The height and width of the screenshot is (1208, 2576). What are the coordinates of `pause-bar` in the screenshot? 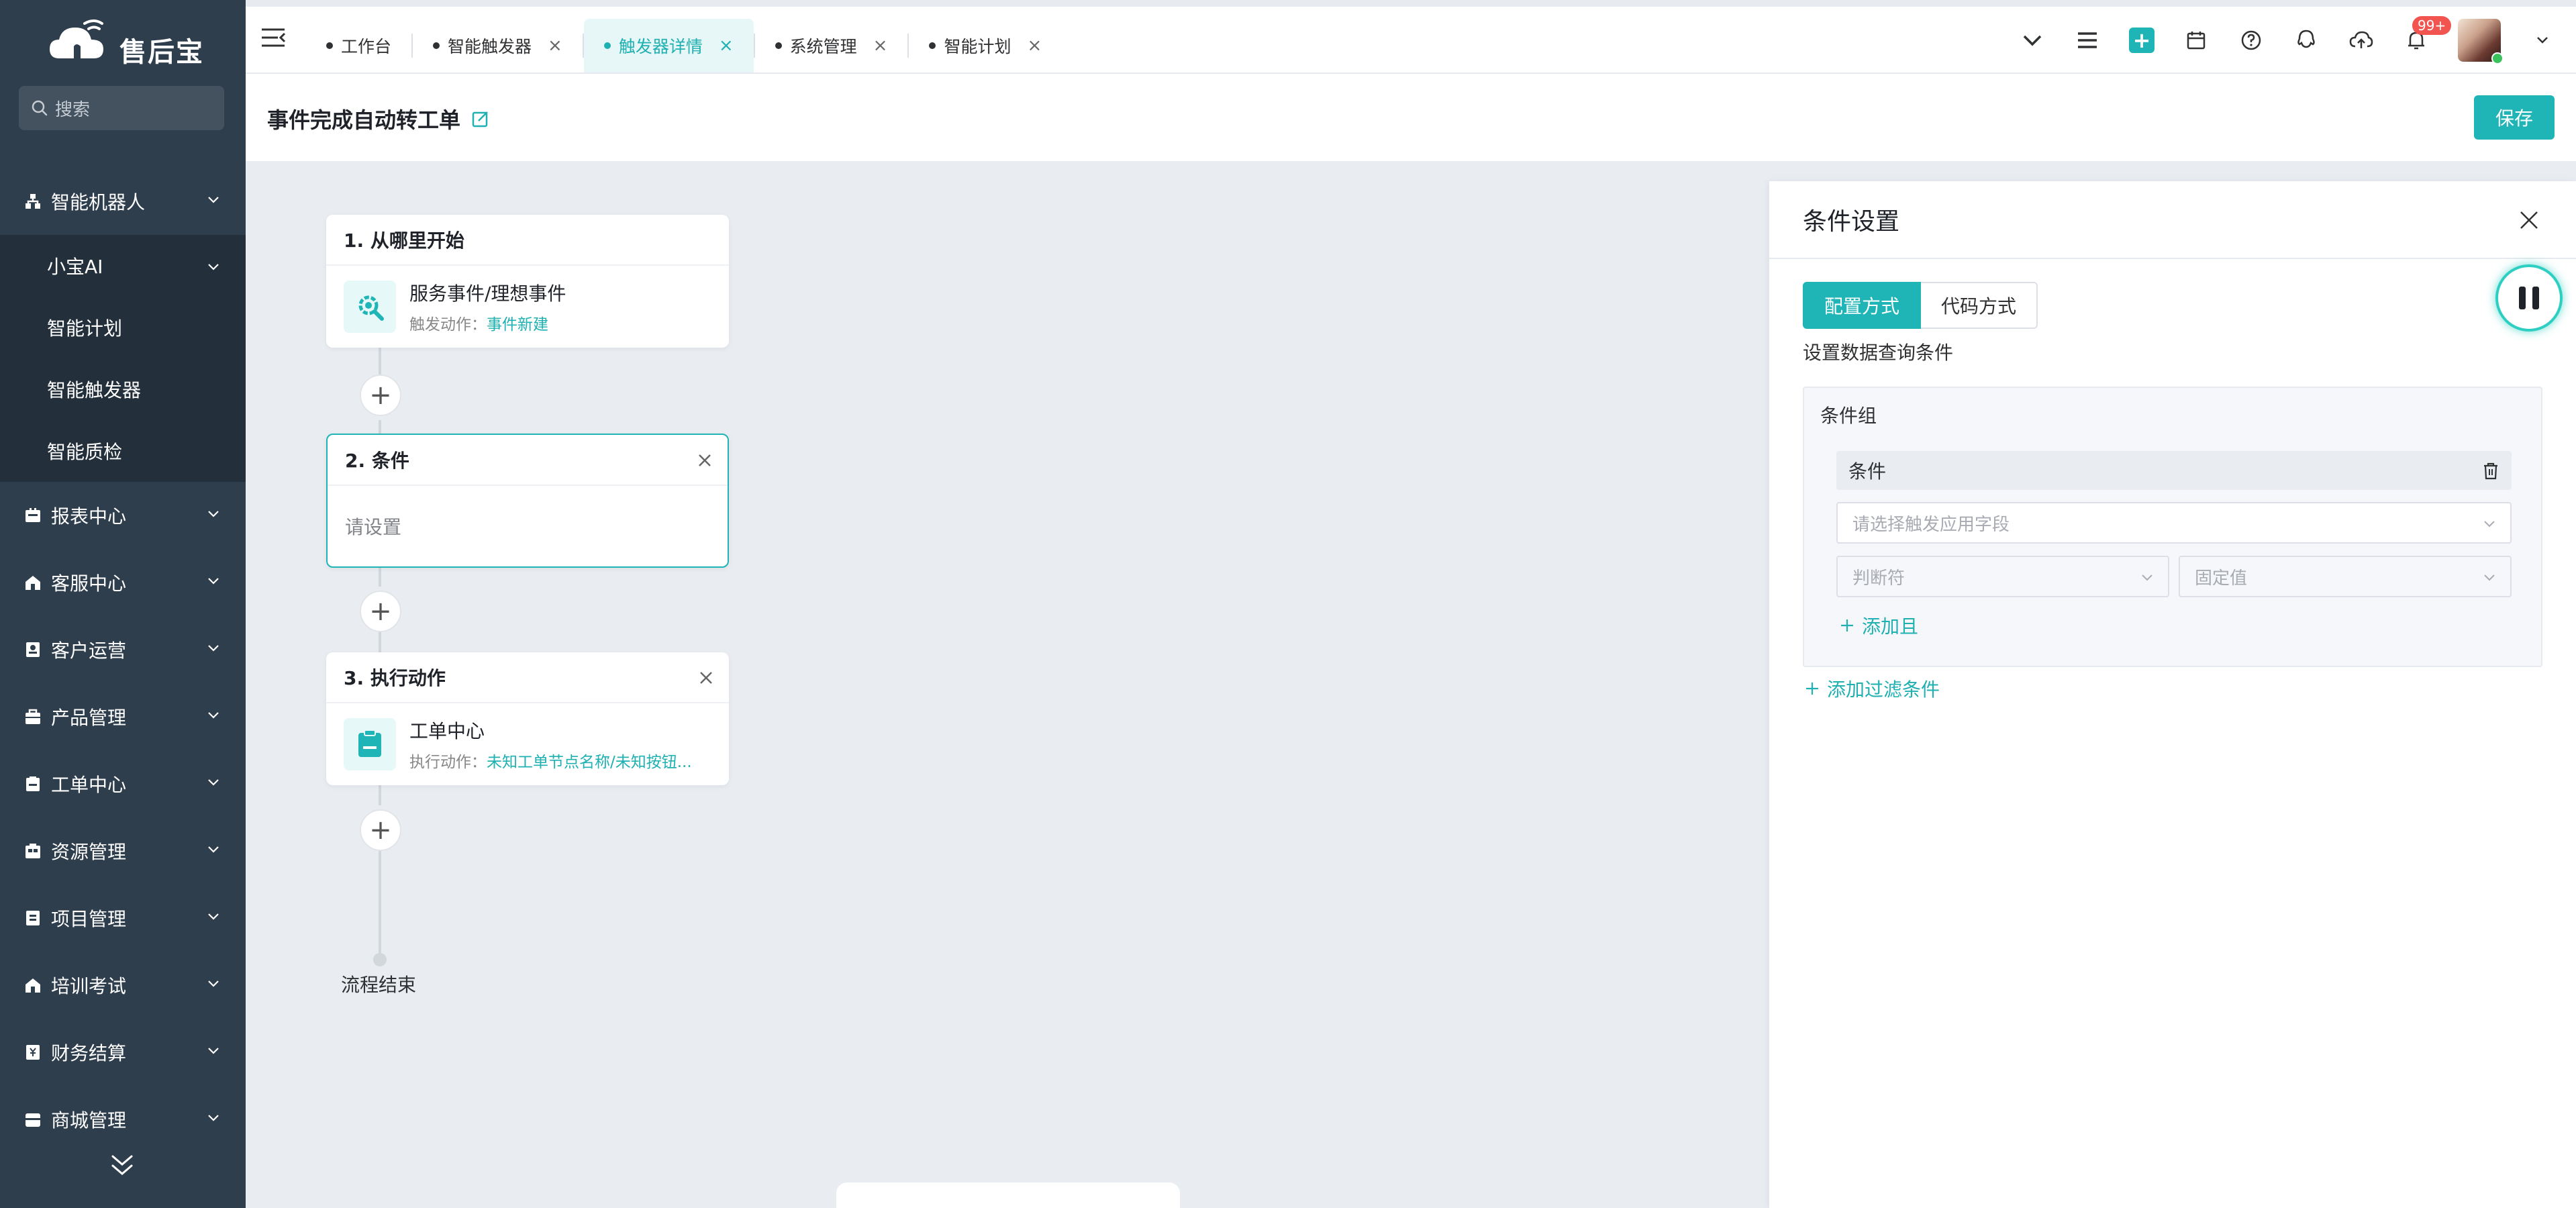 It's located at (2535, 298).